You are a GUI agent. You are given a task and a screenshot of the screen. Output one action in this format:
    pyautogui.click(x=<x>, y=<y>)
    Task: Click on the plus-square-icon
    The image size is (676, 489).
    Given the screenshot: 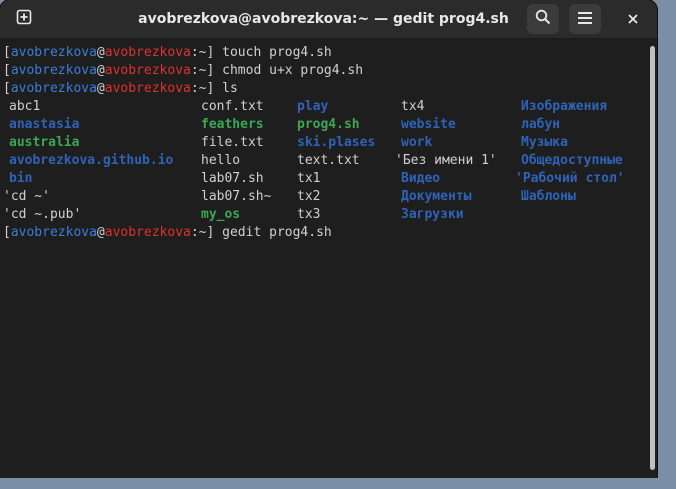 What is the action you would take?
    pyautogui.click(x=24, y=19)
    